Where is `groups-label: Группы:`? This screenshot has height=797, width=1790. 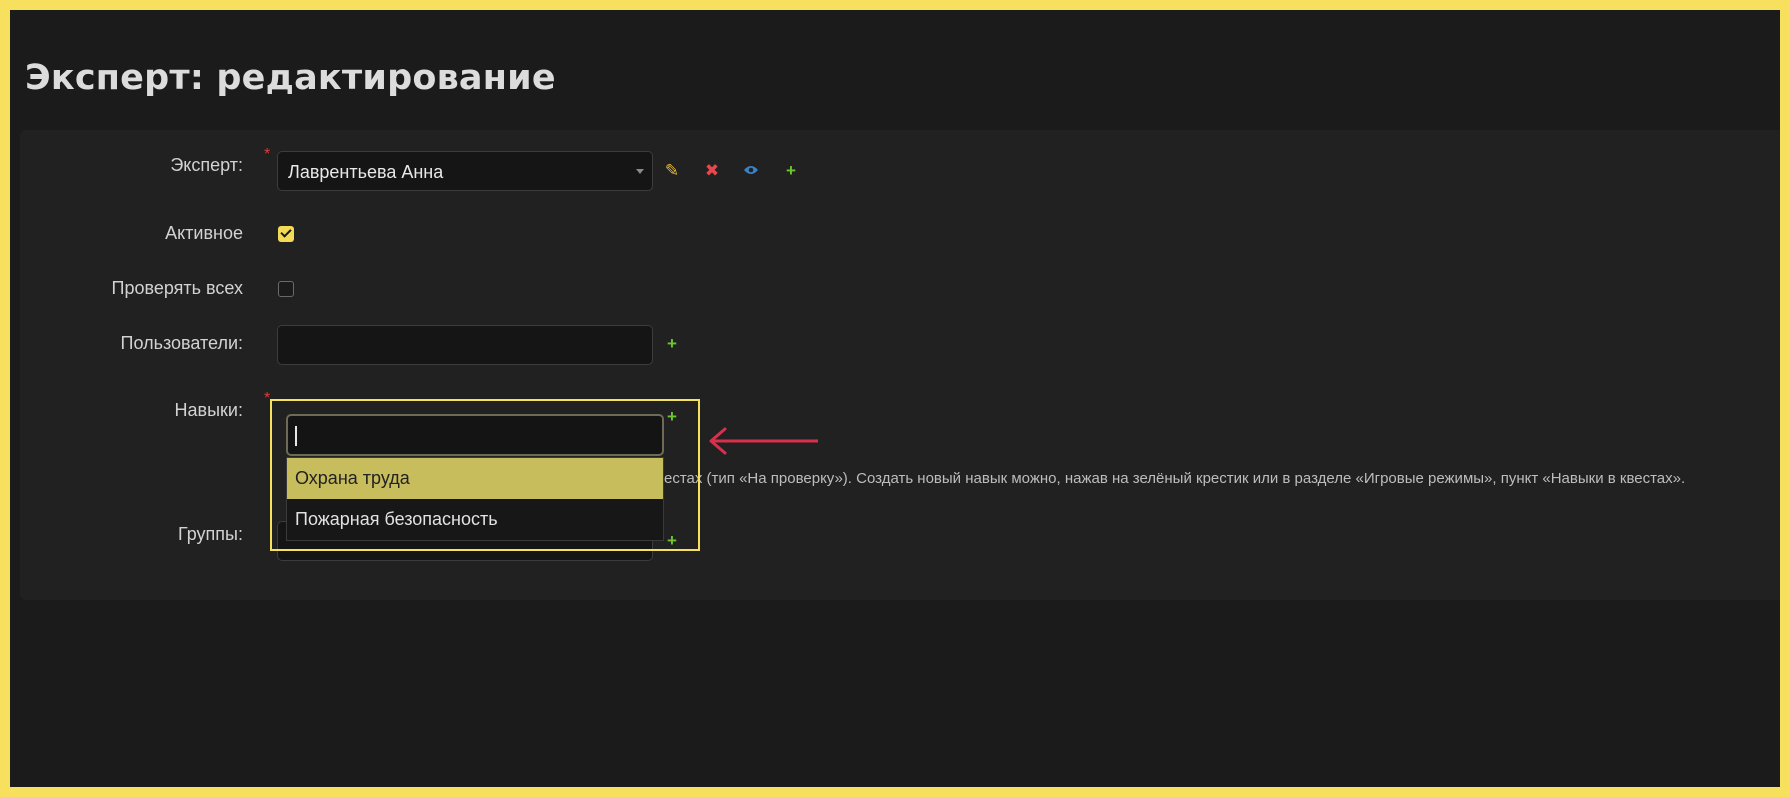
groups-label: Группы: is located at coordinates (210, 534).